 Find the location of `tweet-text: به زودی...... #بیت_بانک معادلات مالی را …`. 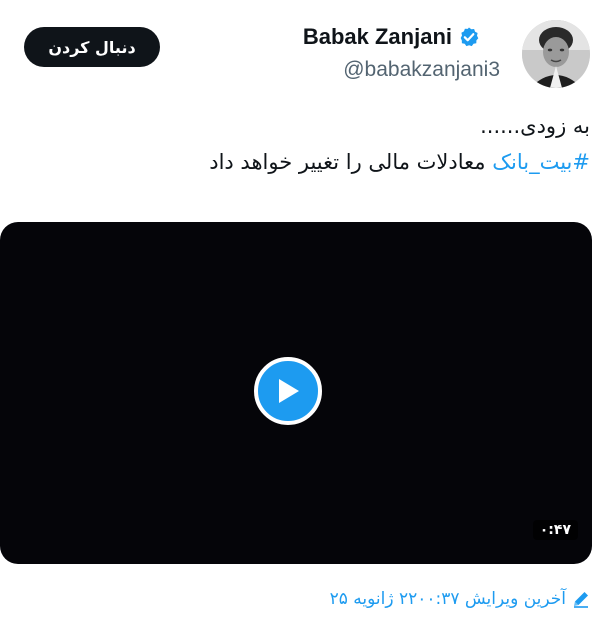

tweet-text: به زودی...... #بیت_بانک معادلات مالی را … is located at coordinates (310, 144).